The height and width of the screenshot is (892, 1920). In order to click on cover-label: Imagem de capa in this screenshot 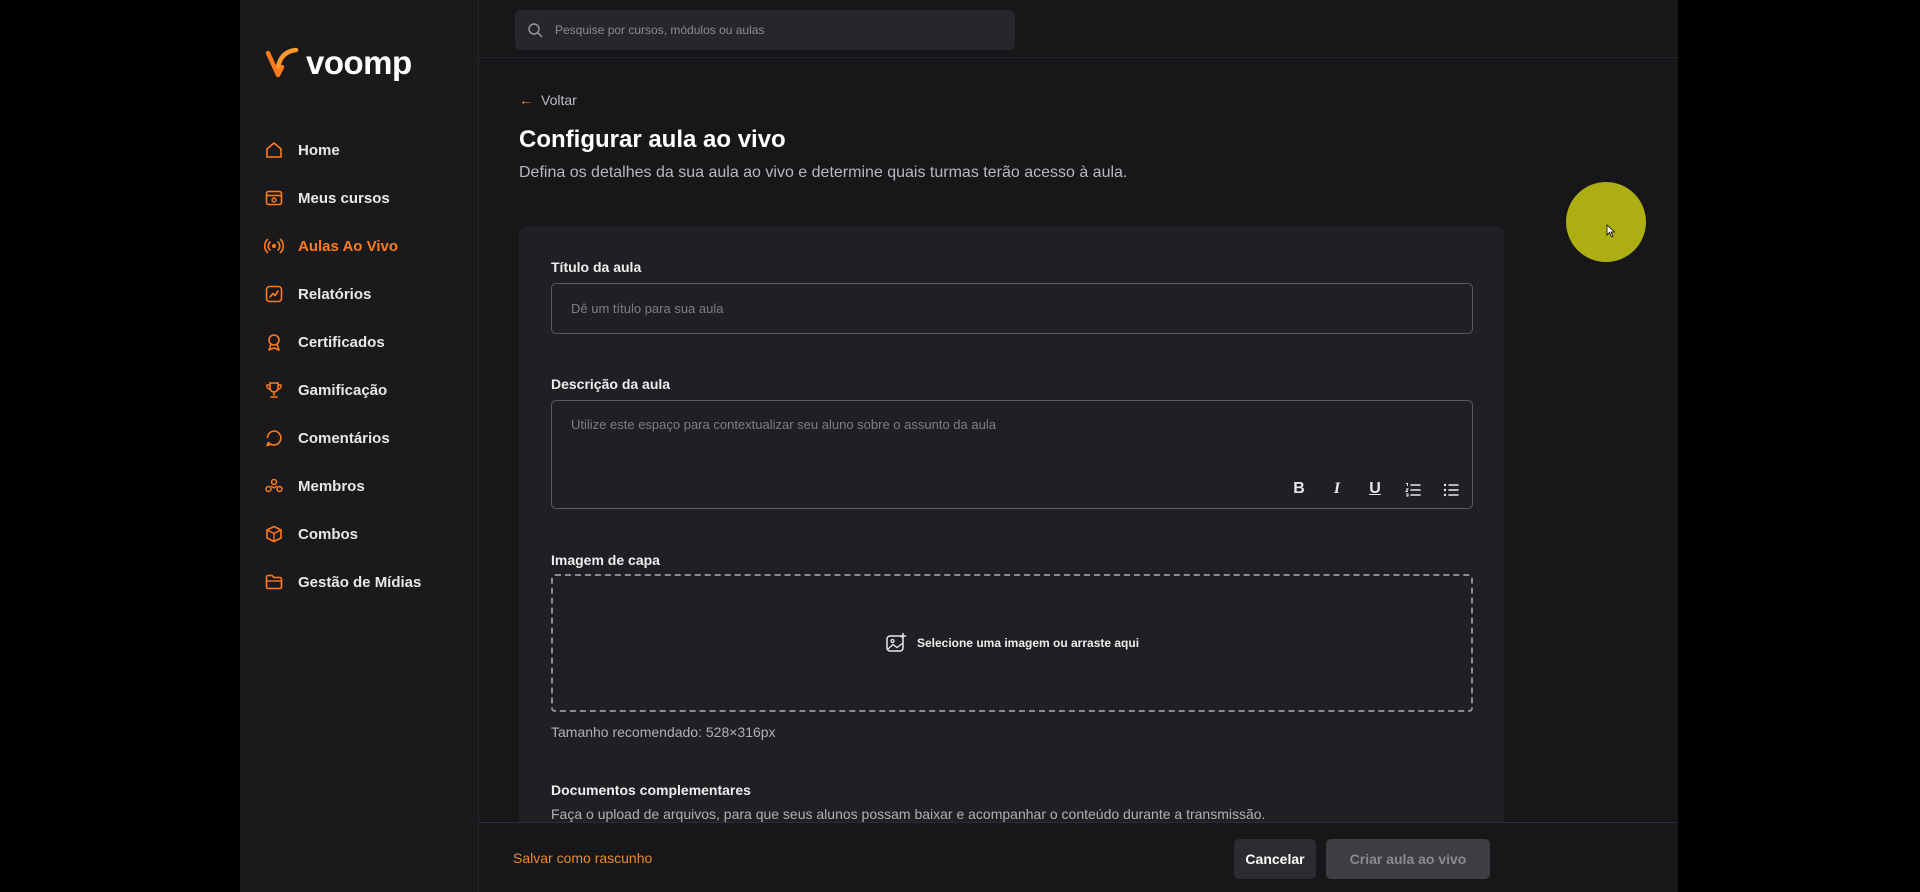, I will do `click(605, 560)`.